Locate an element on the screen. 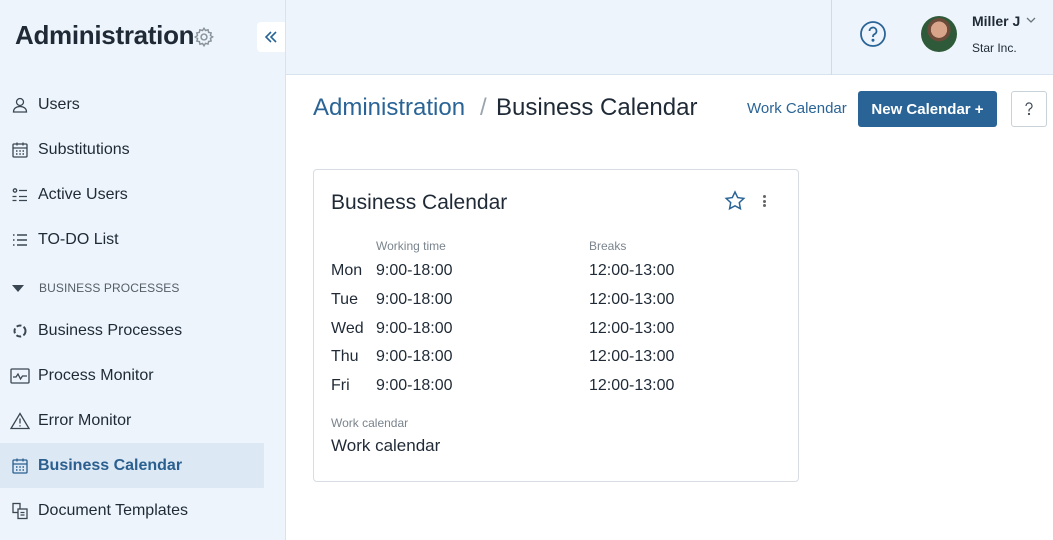 Image resolution: width=1053 pixels, height=540 pixels. document-template-icon is located at coordinates (20, 511).